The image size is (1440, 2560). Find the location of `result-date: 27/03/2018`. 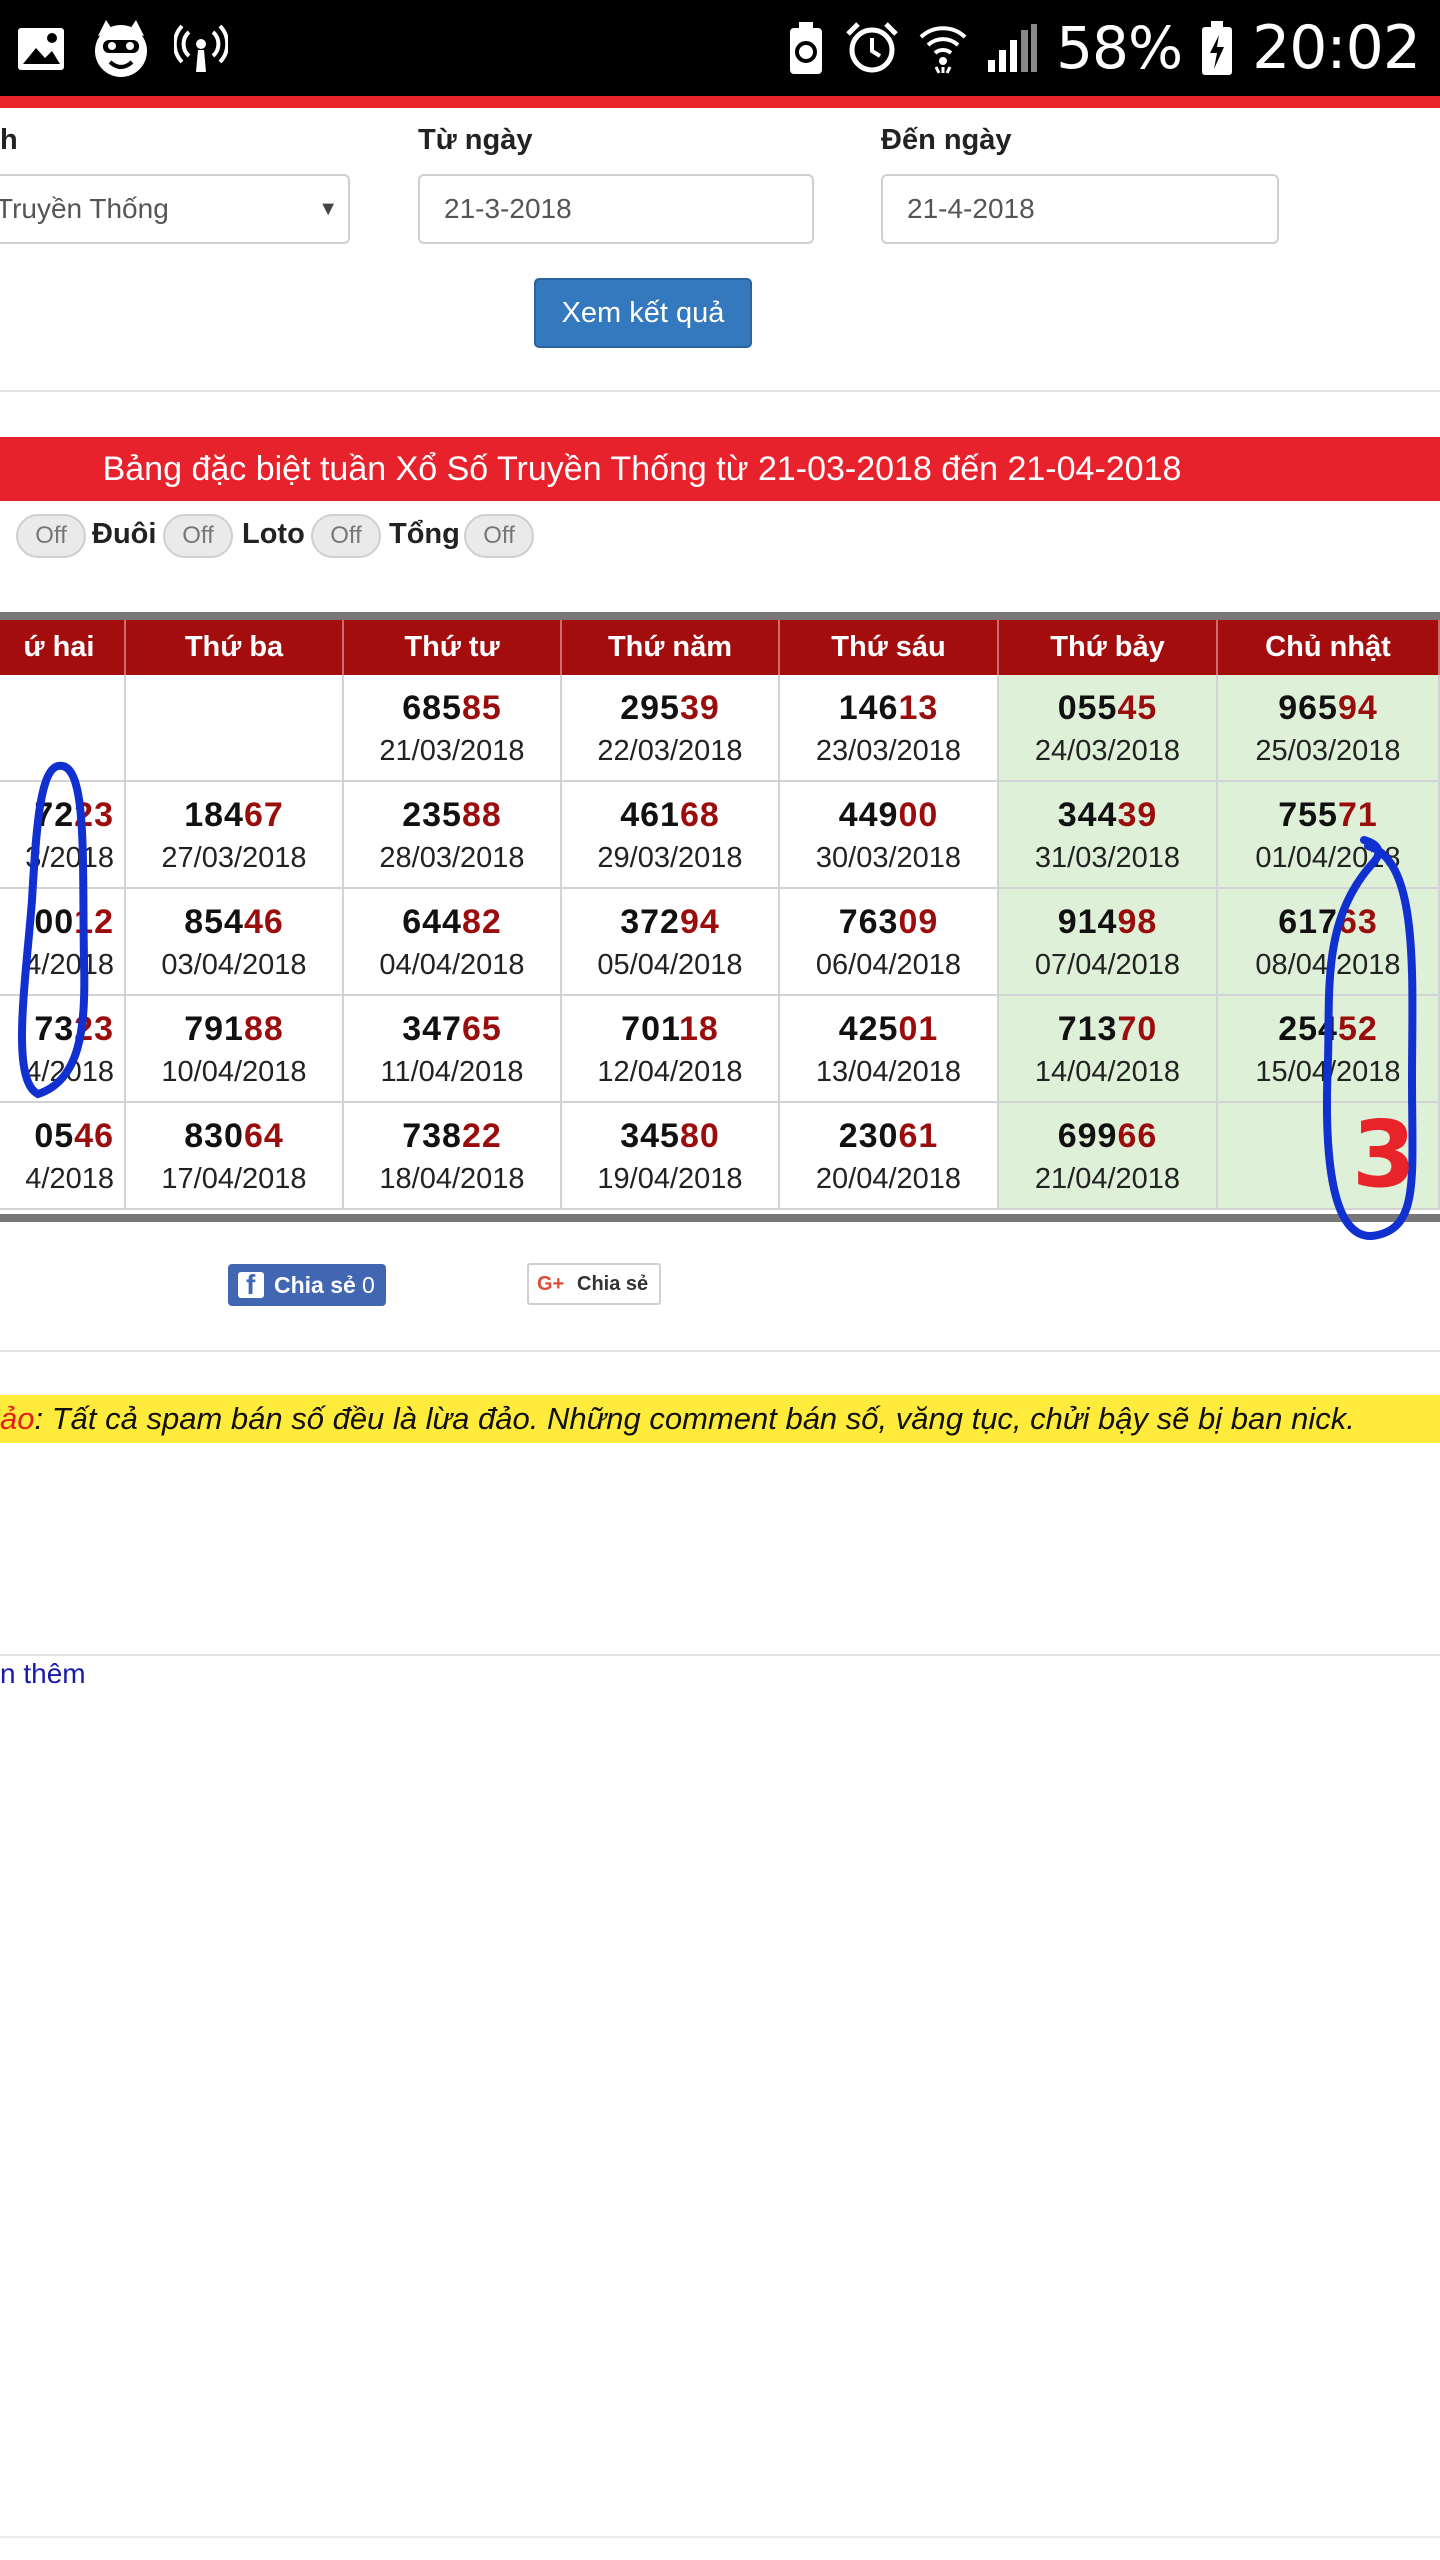

result-date: 27/03/2018 is located at coordinates (234, 858).